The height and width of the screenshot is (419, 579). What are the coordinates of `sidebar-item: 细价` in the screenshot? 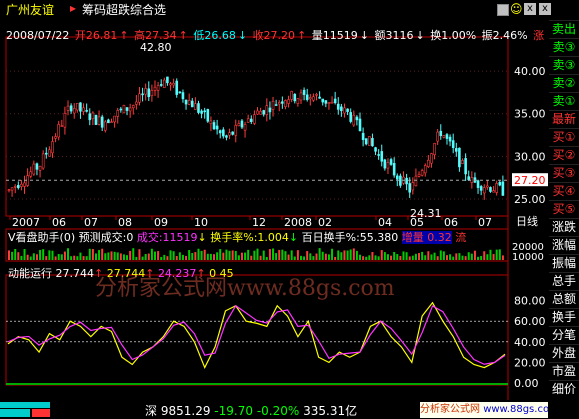 It's located at (564, 388).